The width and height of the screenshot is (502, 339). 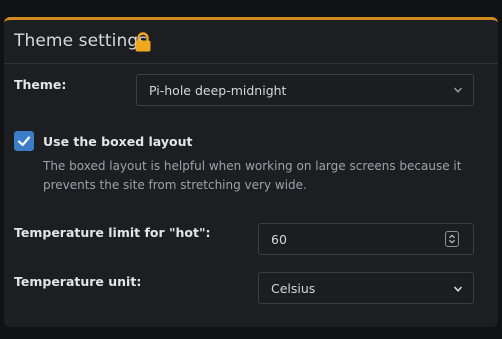 What do you see at coordinates (293, 288) in the screenshot?
I see `temperature-unit-value: Celsius` at bounding box center [293, 288].